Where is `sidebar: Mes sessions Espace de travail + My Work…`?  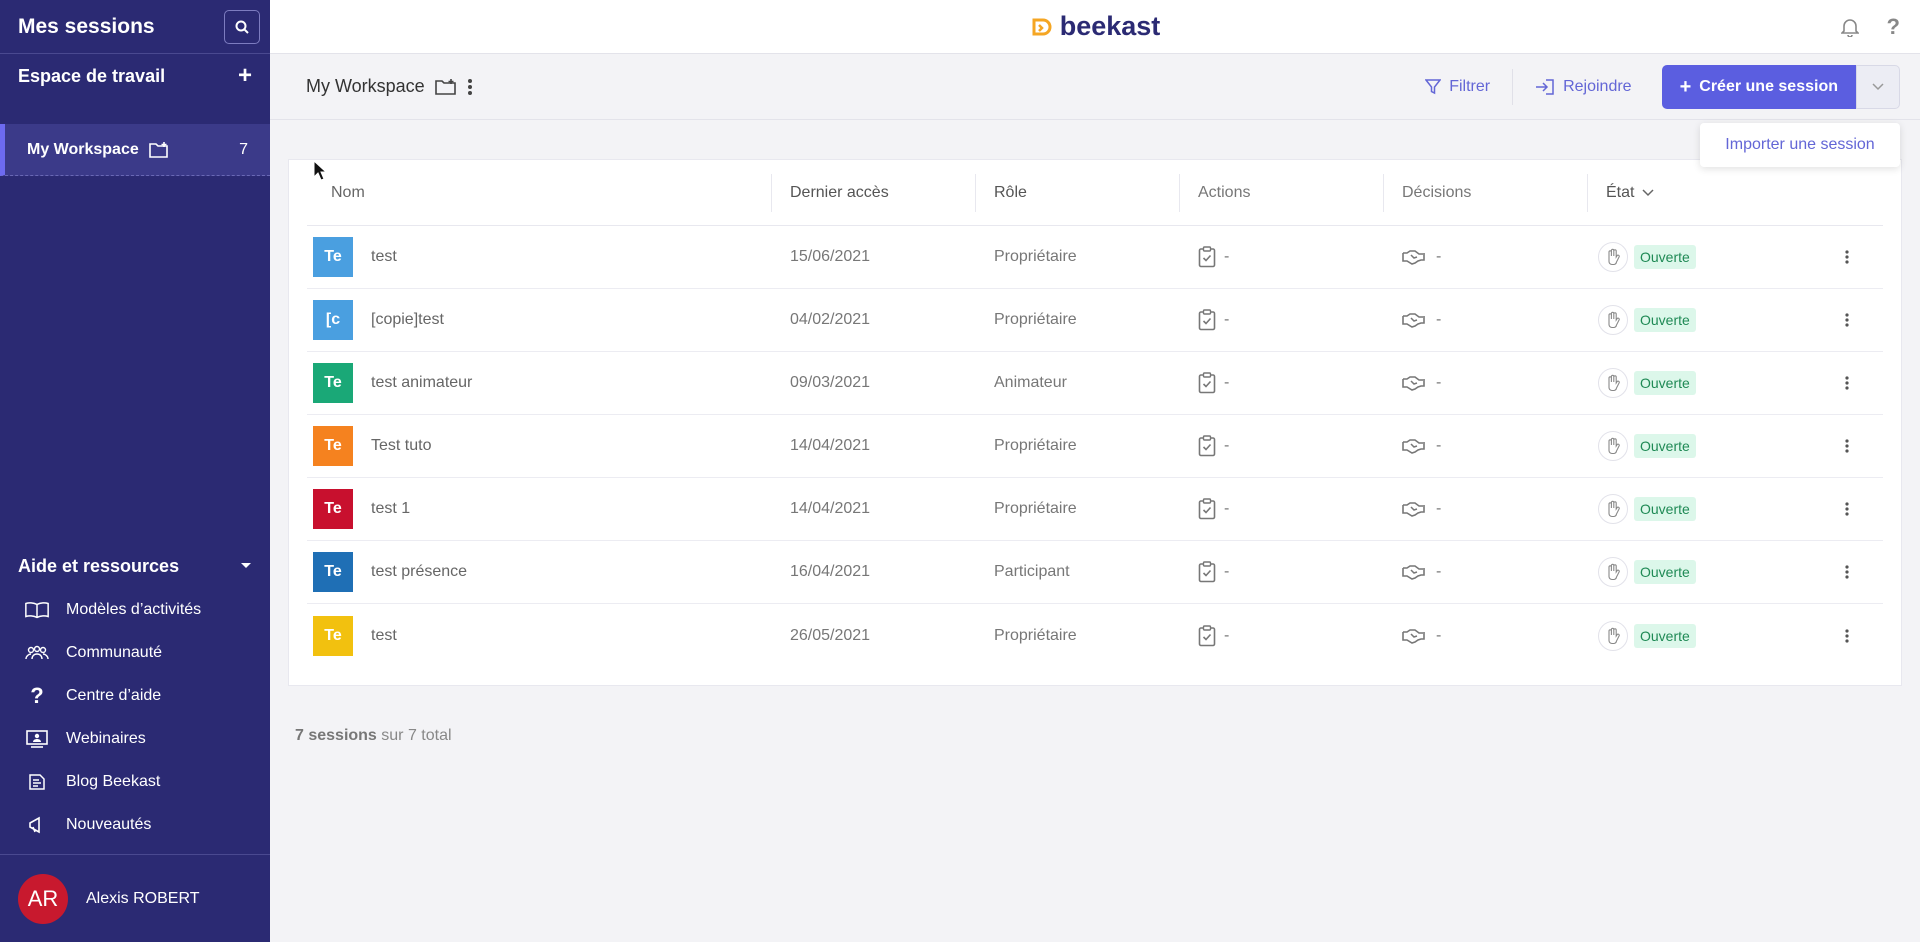
sidebar: Mes sessions Espace de travail + My Work… is located at coordinates (135, 471).